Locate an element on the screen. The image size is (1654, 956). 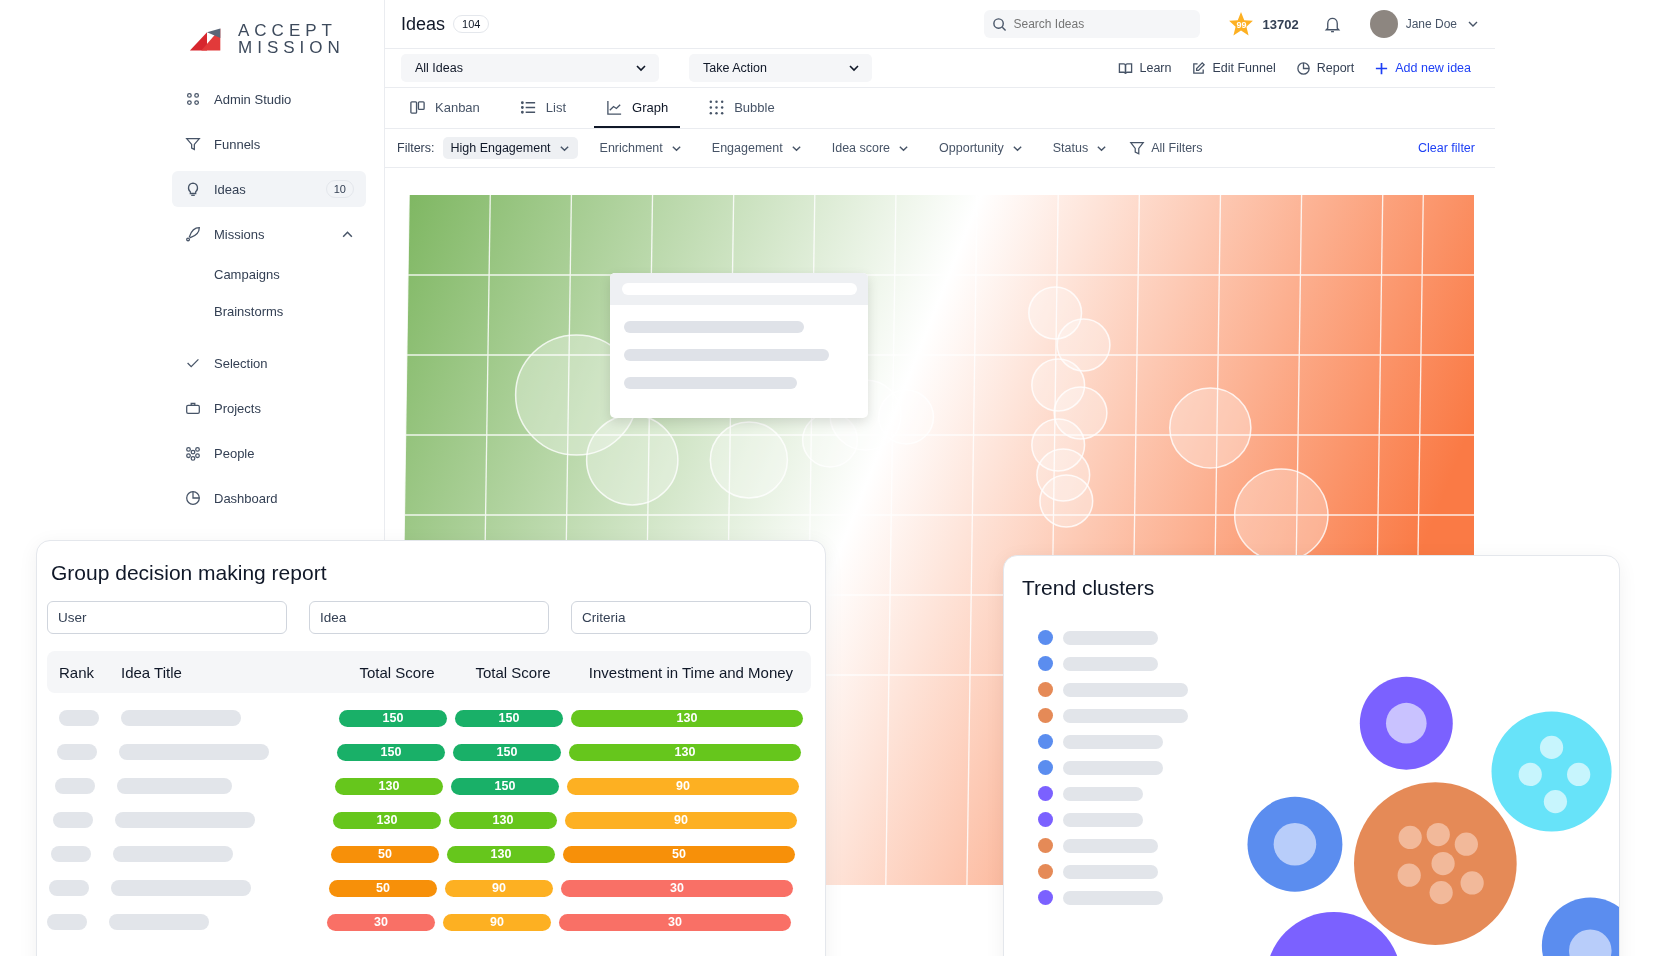
logo-text: MISSION is located at coordinates (291, 47).